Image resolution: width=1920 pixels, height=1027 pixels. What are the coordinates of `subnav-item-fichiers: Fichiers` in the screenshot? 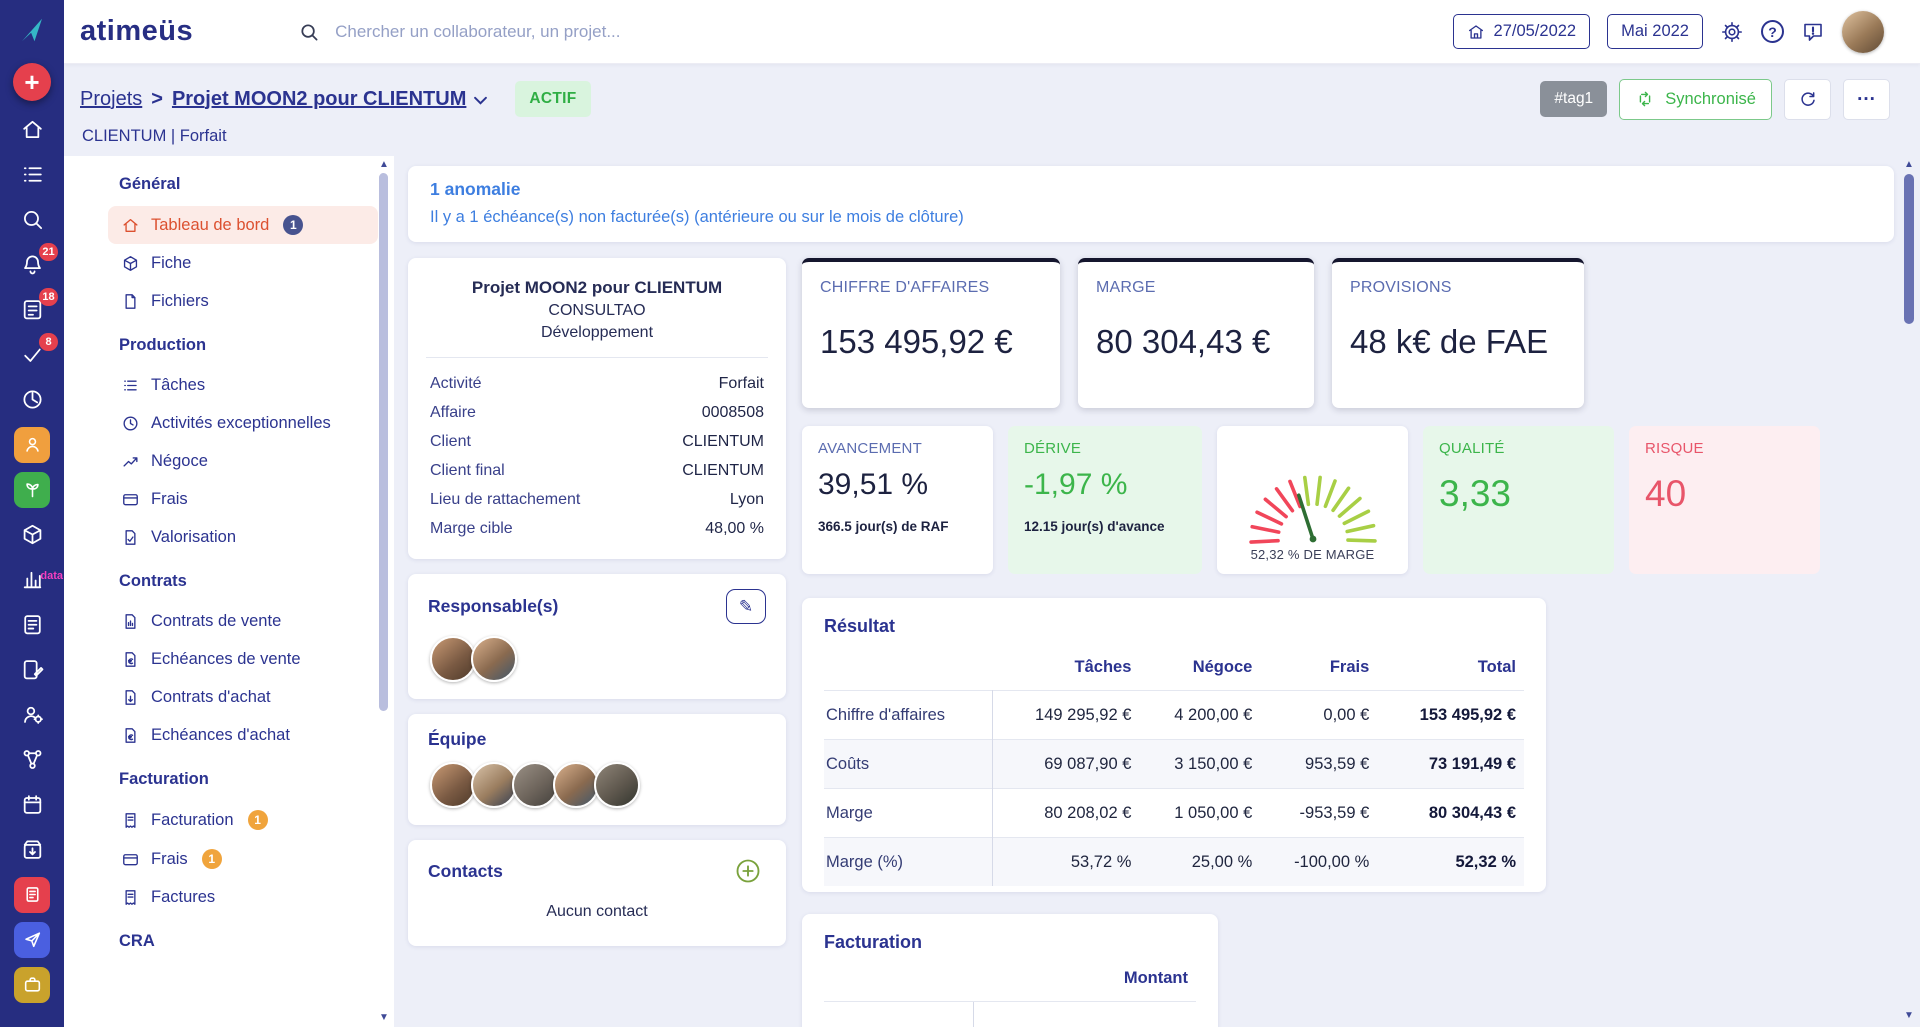 It's located at (243, 301).